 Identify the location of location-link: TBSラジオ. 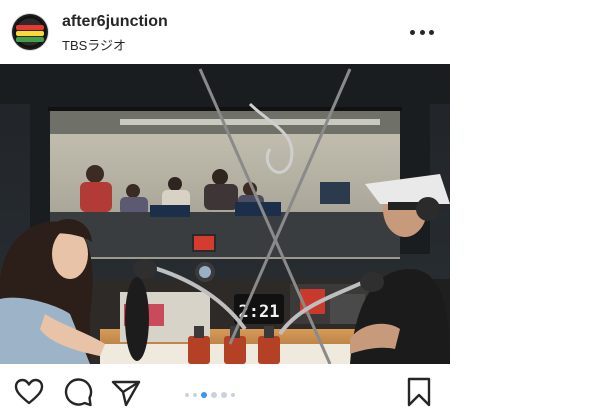
(94, 44).